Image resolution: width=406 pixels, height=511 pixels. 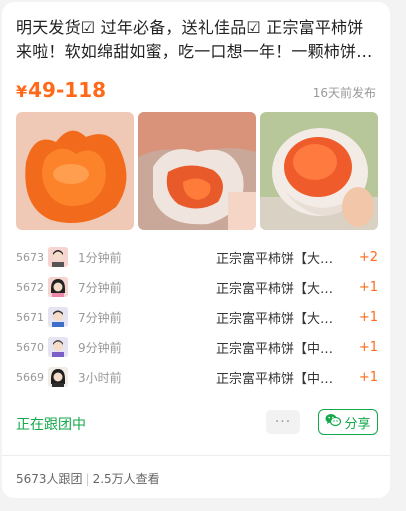 I want to click on share-button: 分享, so click(x=348, y=422).